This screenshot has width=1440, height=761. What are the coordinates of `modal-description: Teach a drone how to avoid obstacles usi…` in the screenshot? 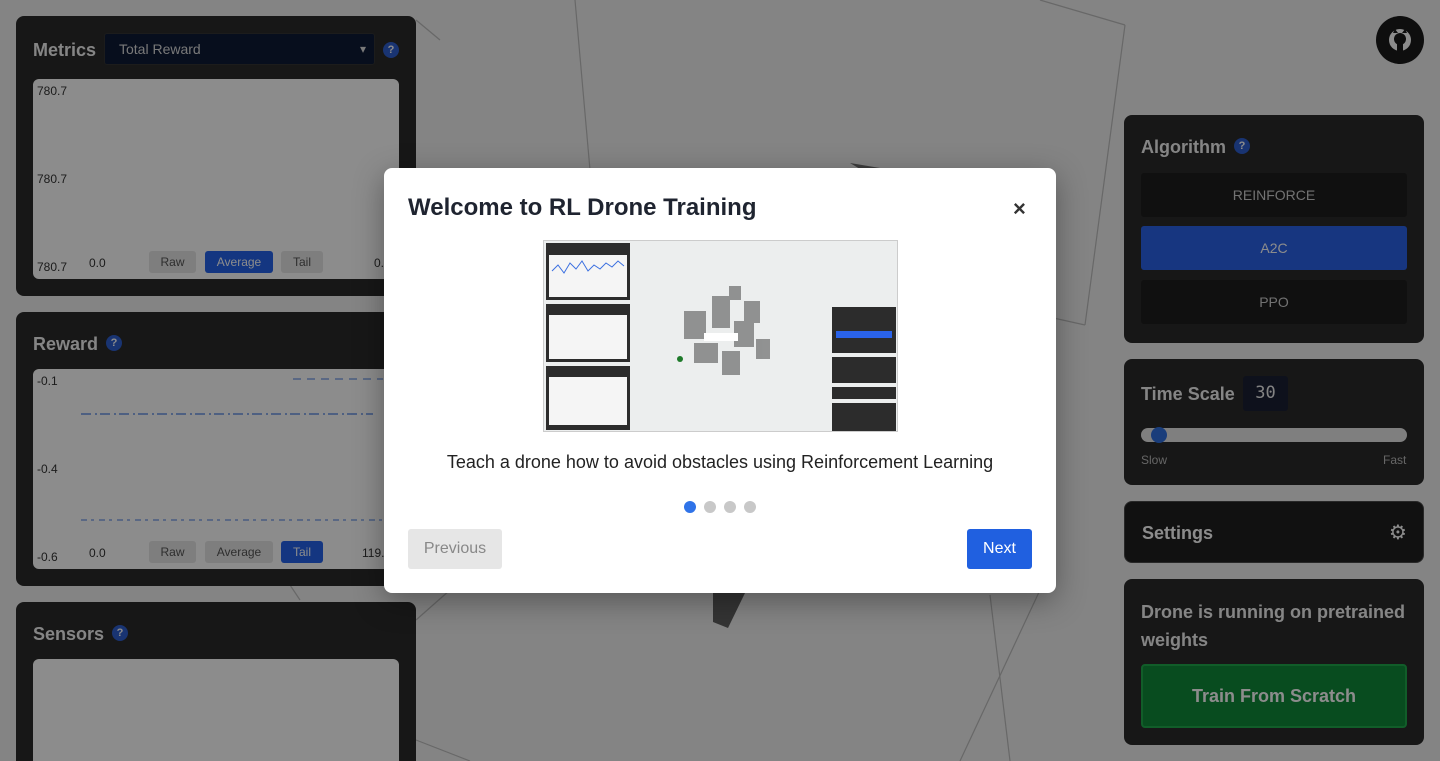 It's located at (720, 462).